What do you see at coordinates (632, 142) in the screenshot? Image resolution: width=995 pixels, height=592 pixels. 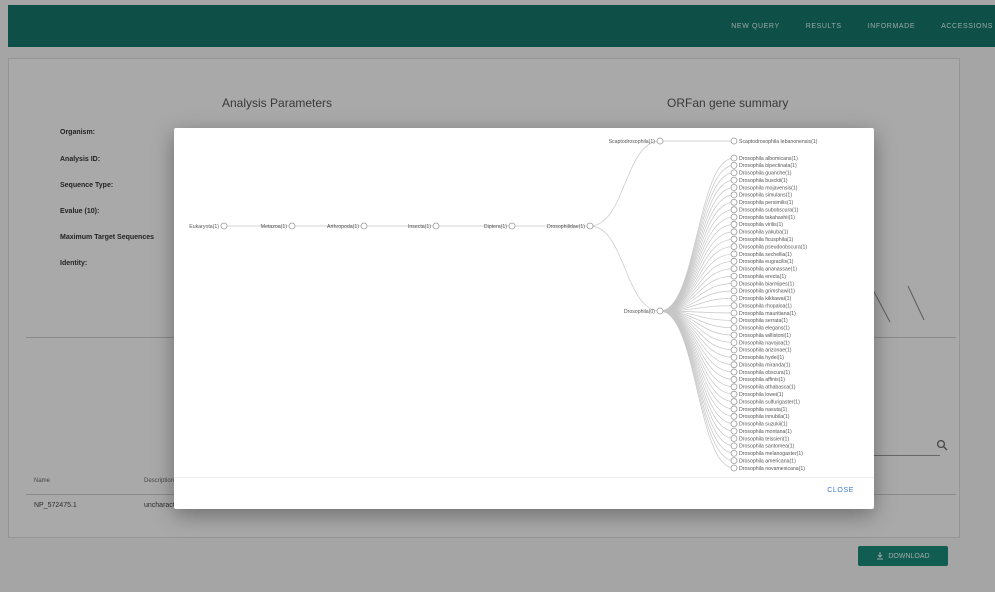 I see `genus-scaptodrosophila-label: Scaptodrosophila(1)` at bounding box center [632, 142].